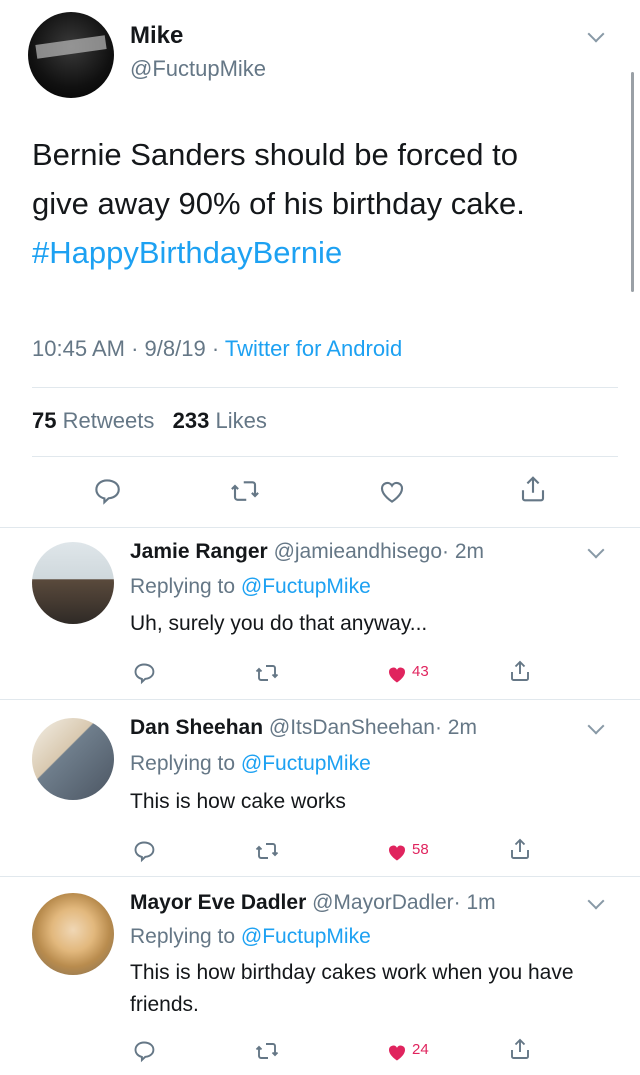  Describe the element at coordinates (392, 491) in the screenshot. I see `like-icon` at that location.